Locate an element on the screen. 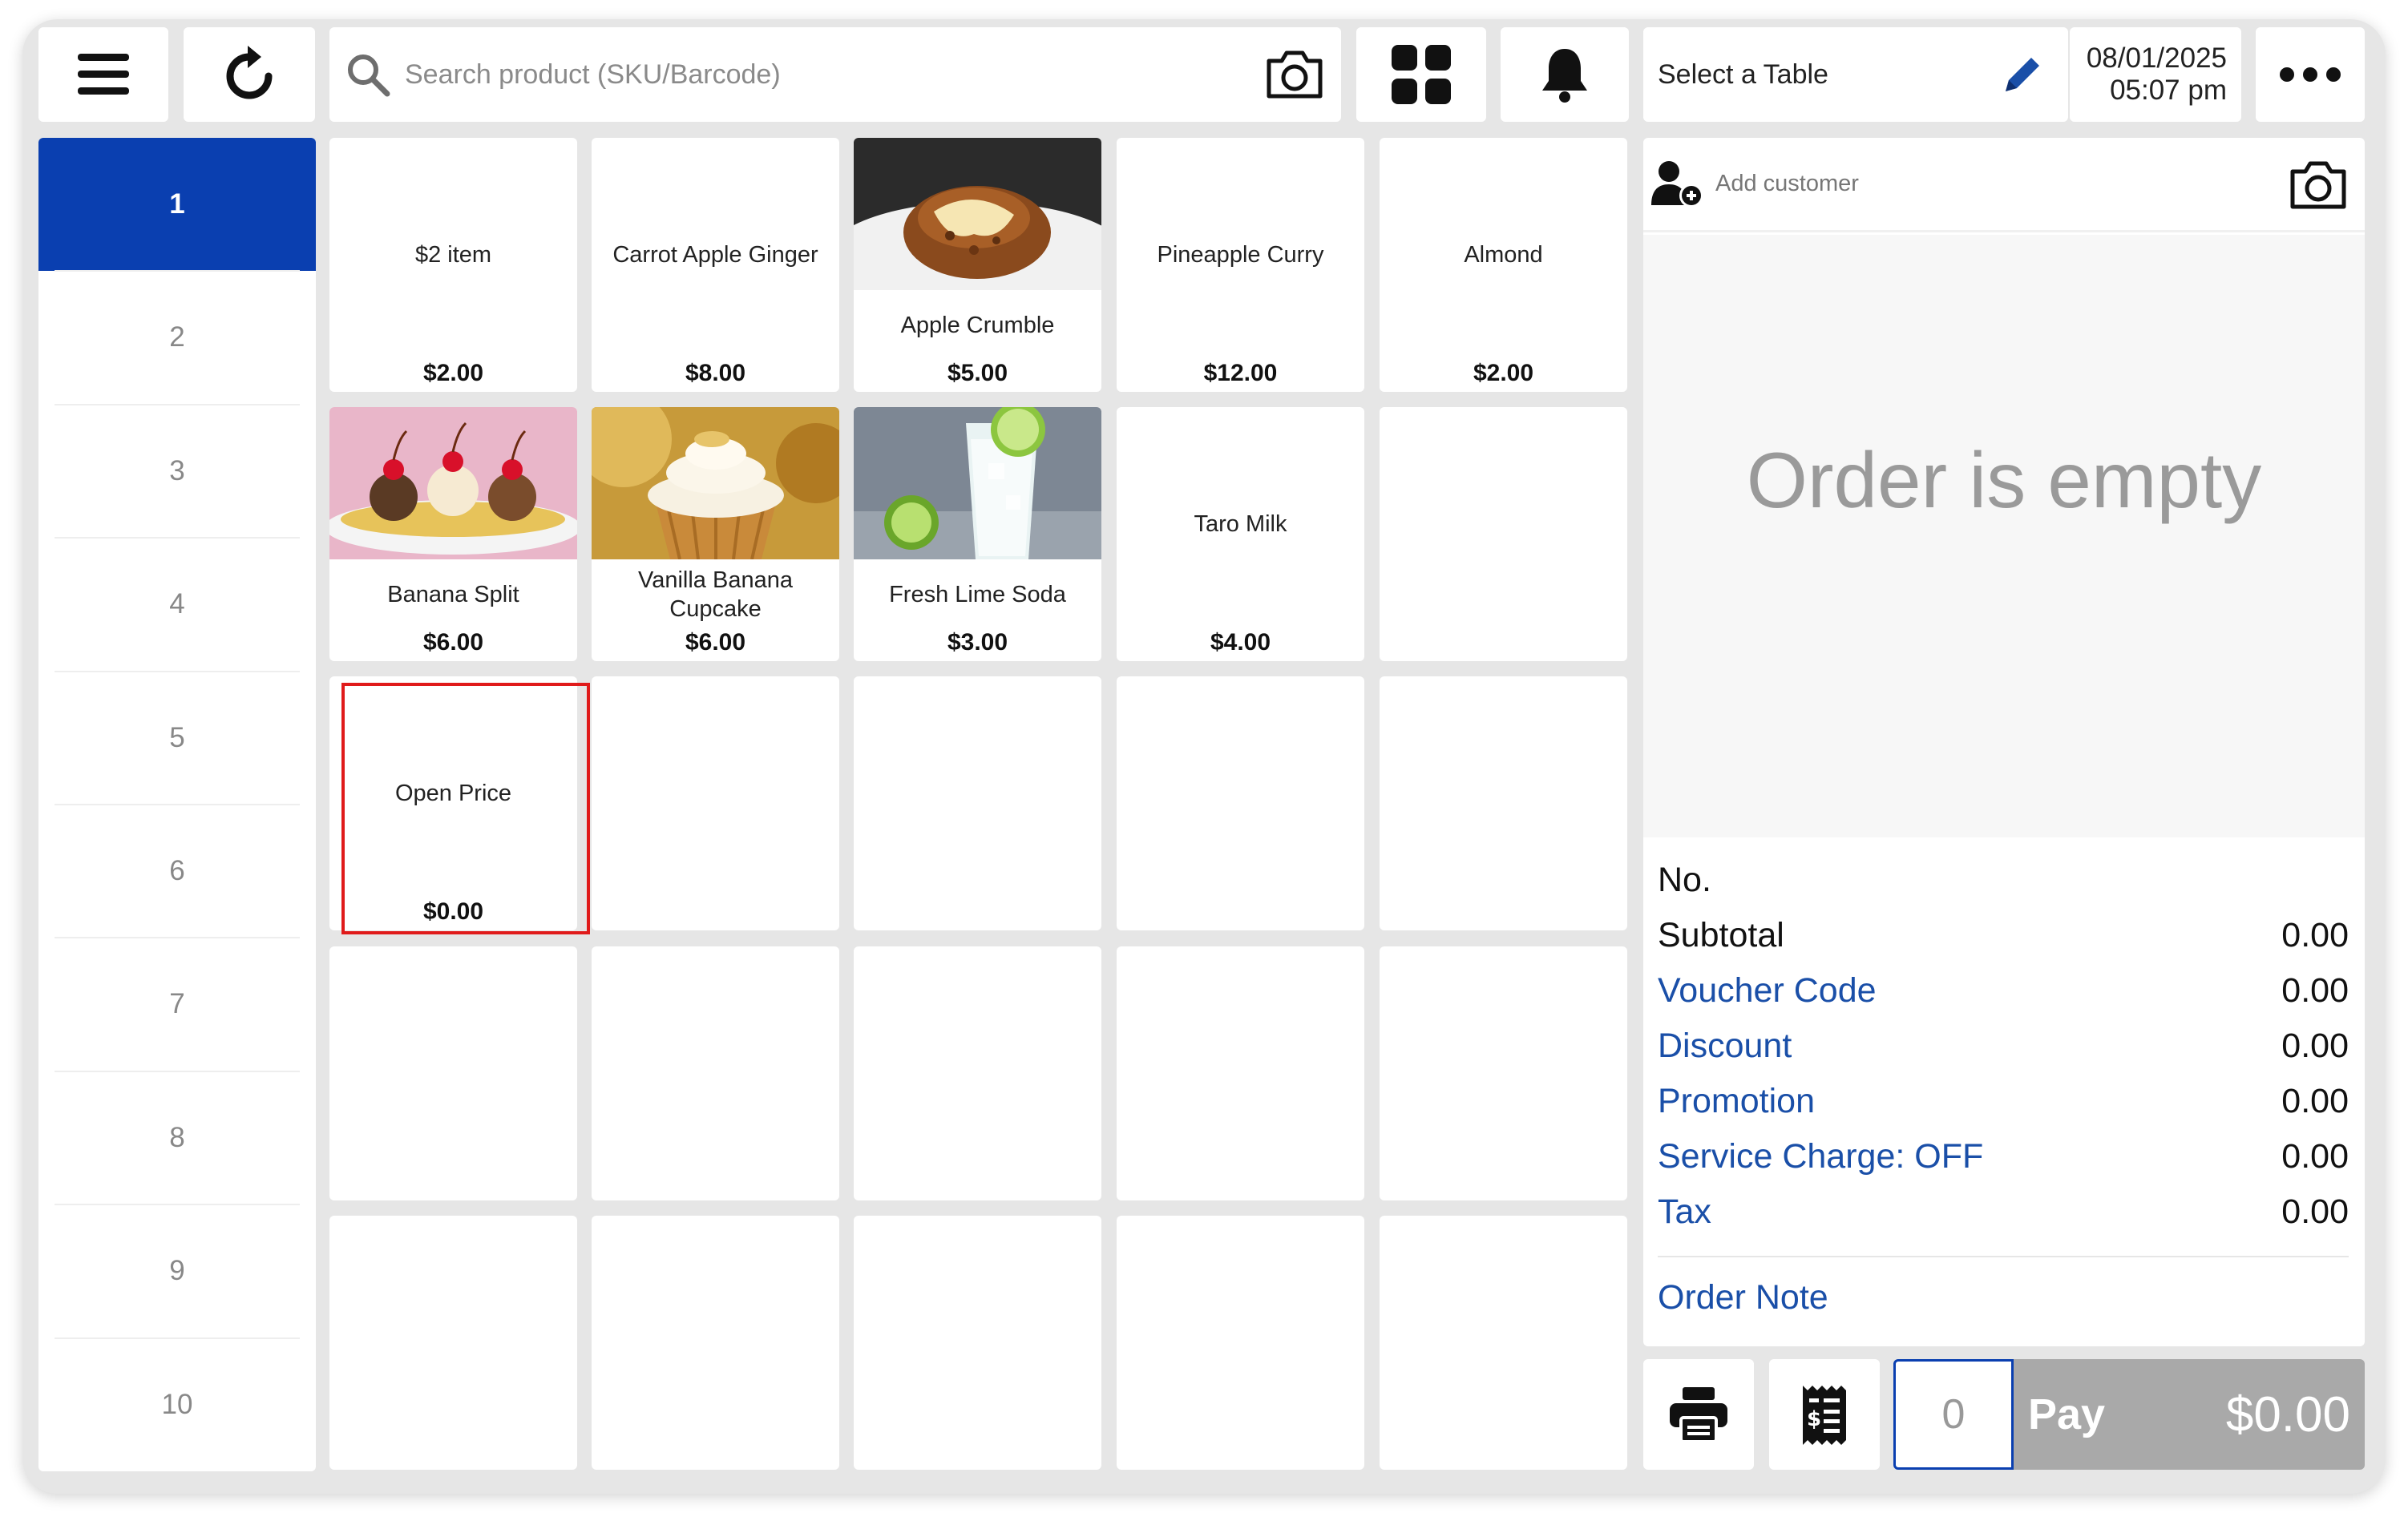 Image resolution: width=2408 pixels, height=1513 pixels. page-tab-8: 8 is located at coordinates (177, 1137).